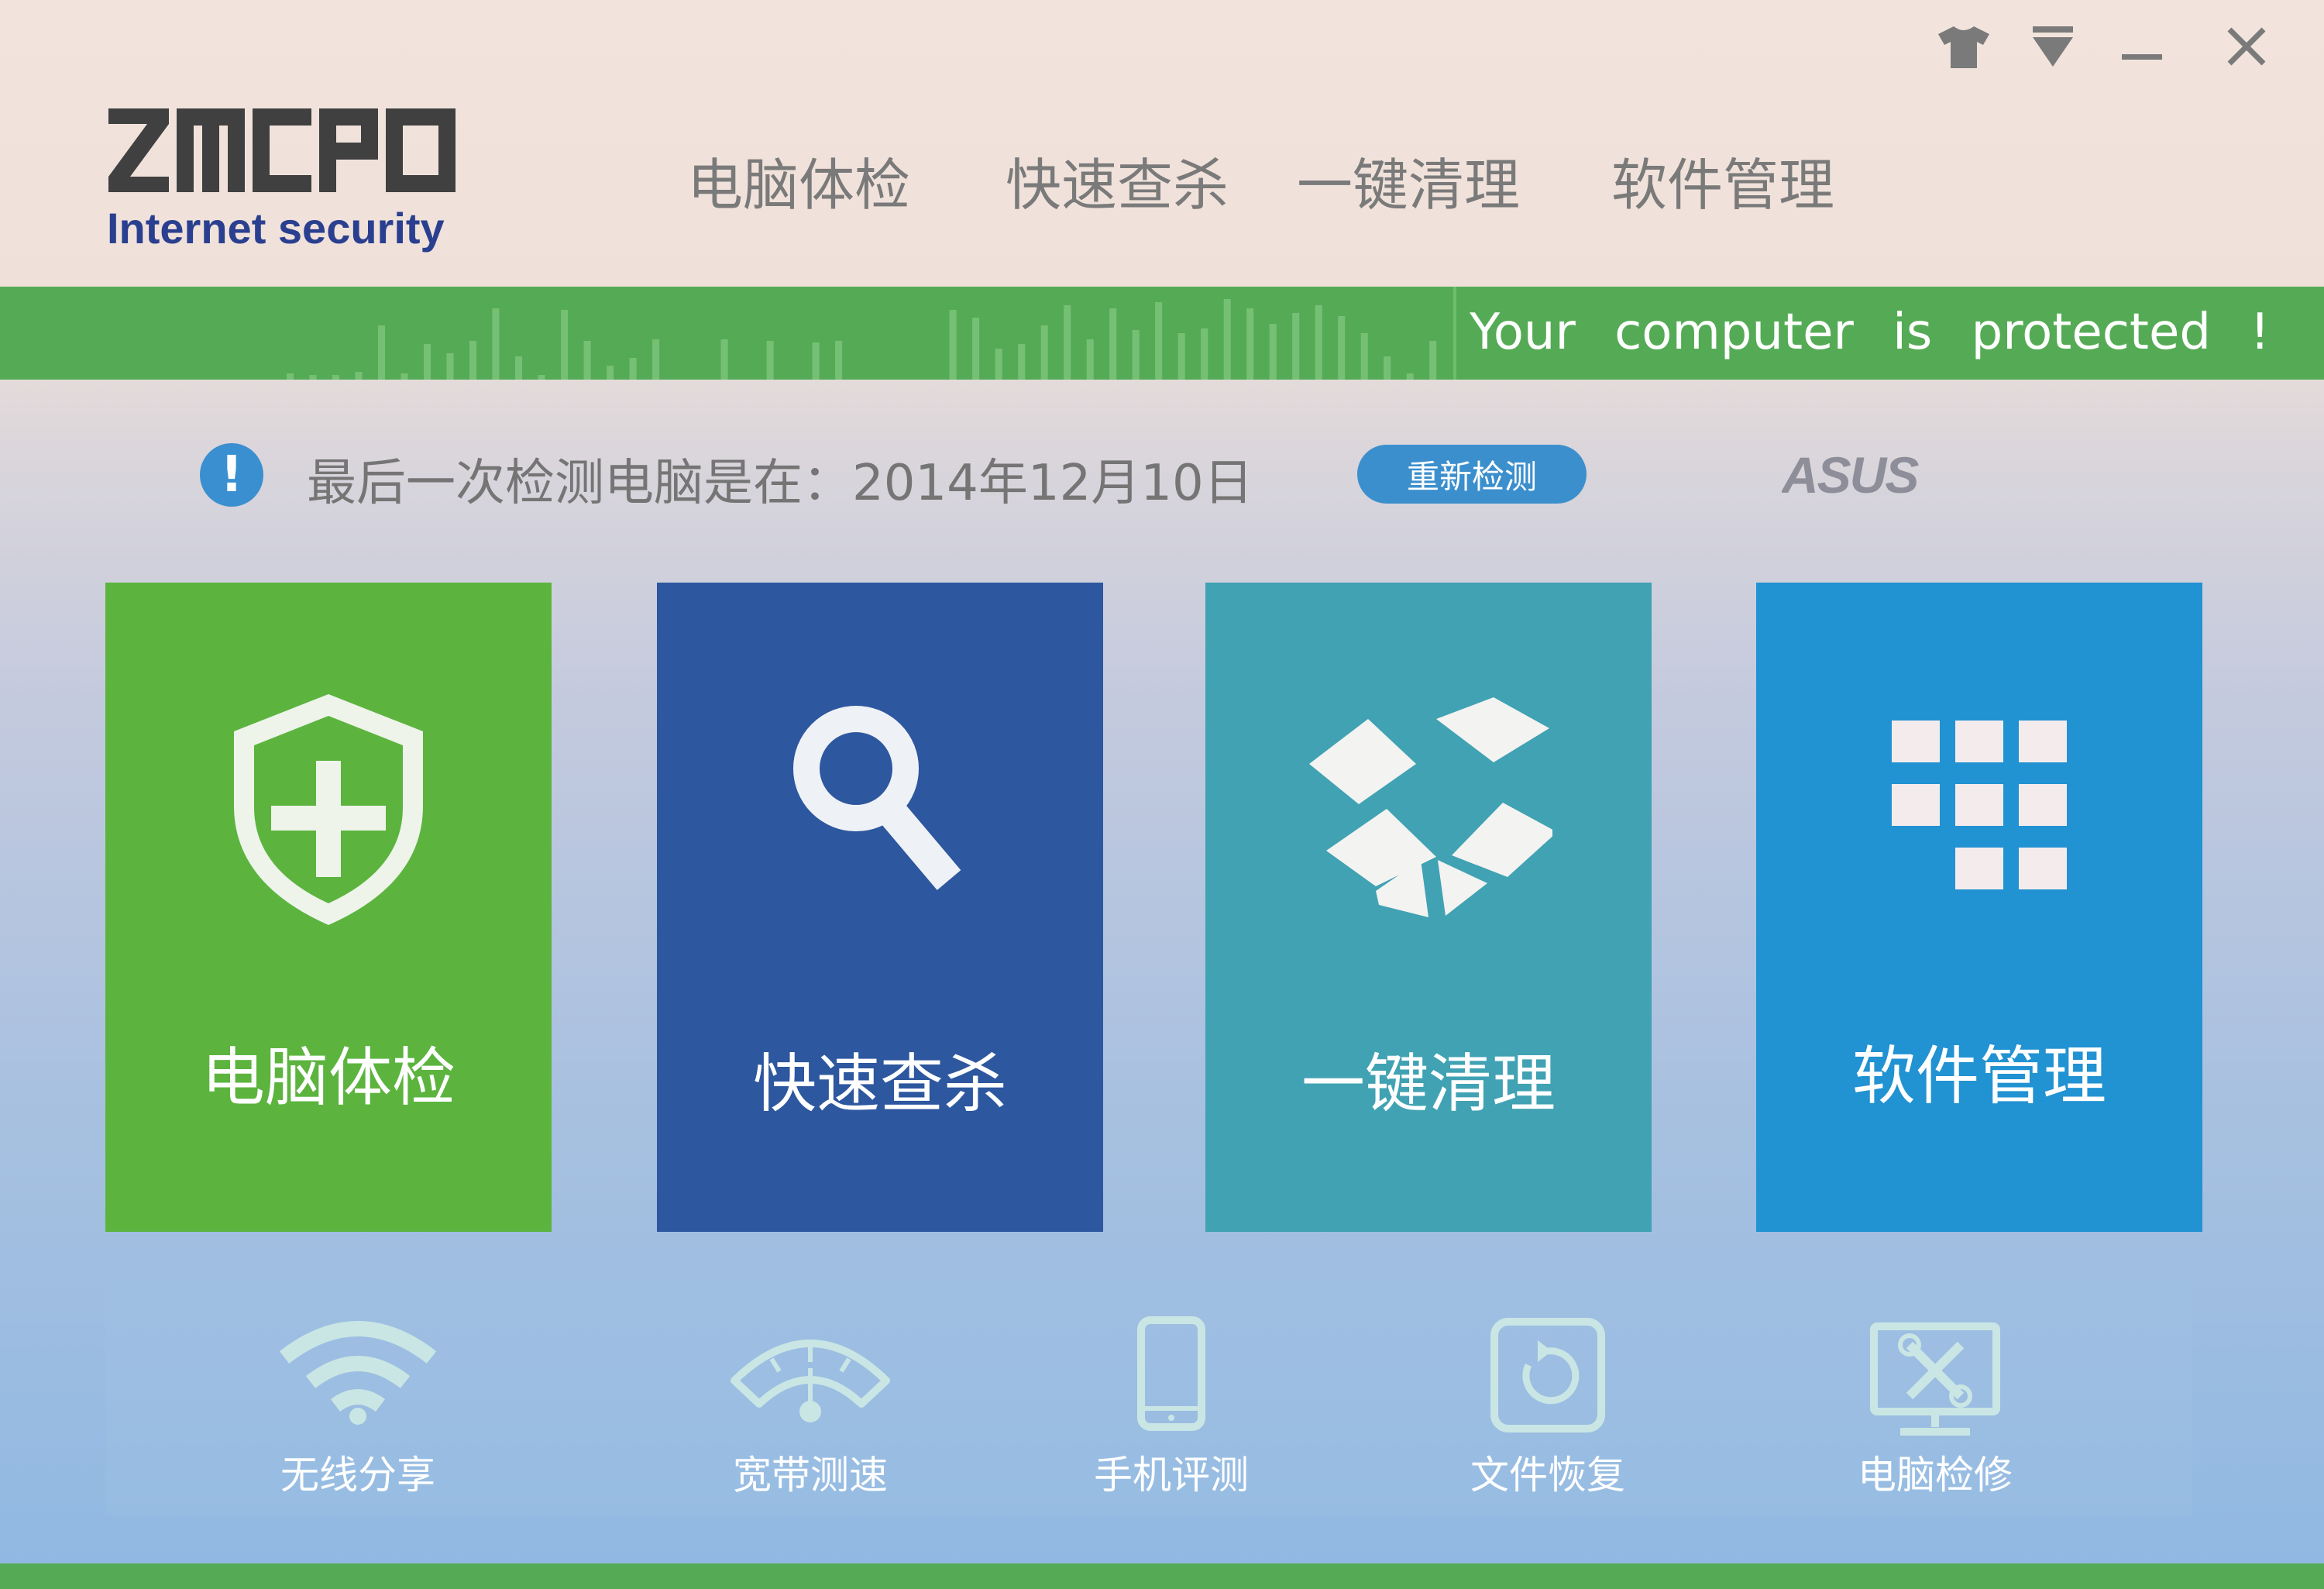 This screenshot has width=2324, height=1589. I want to click on tool-speed-test: 宽带测速, so click(810, 1396).